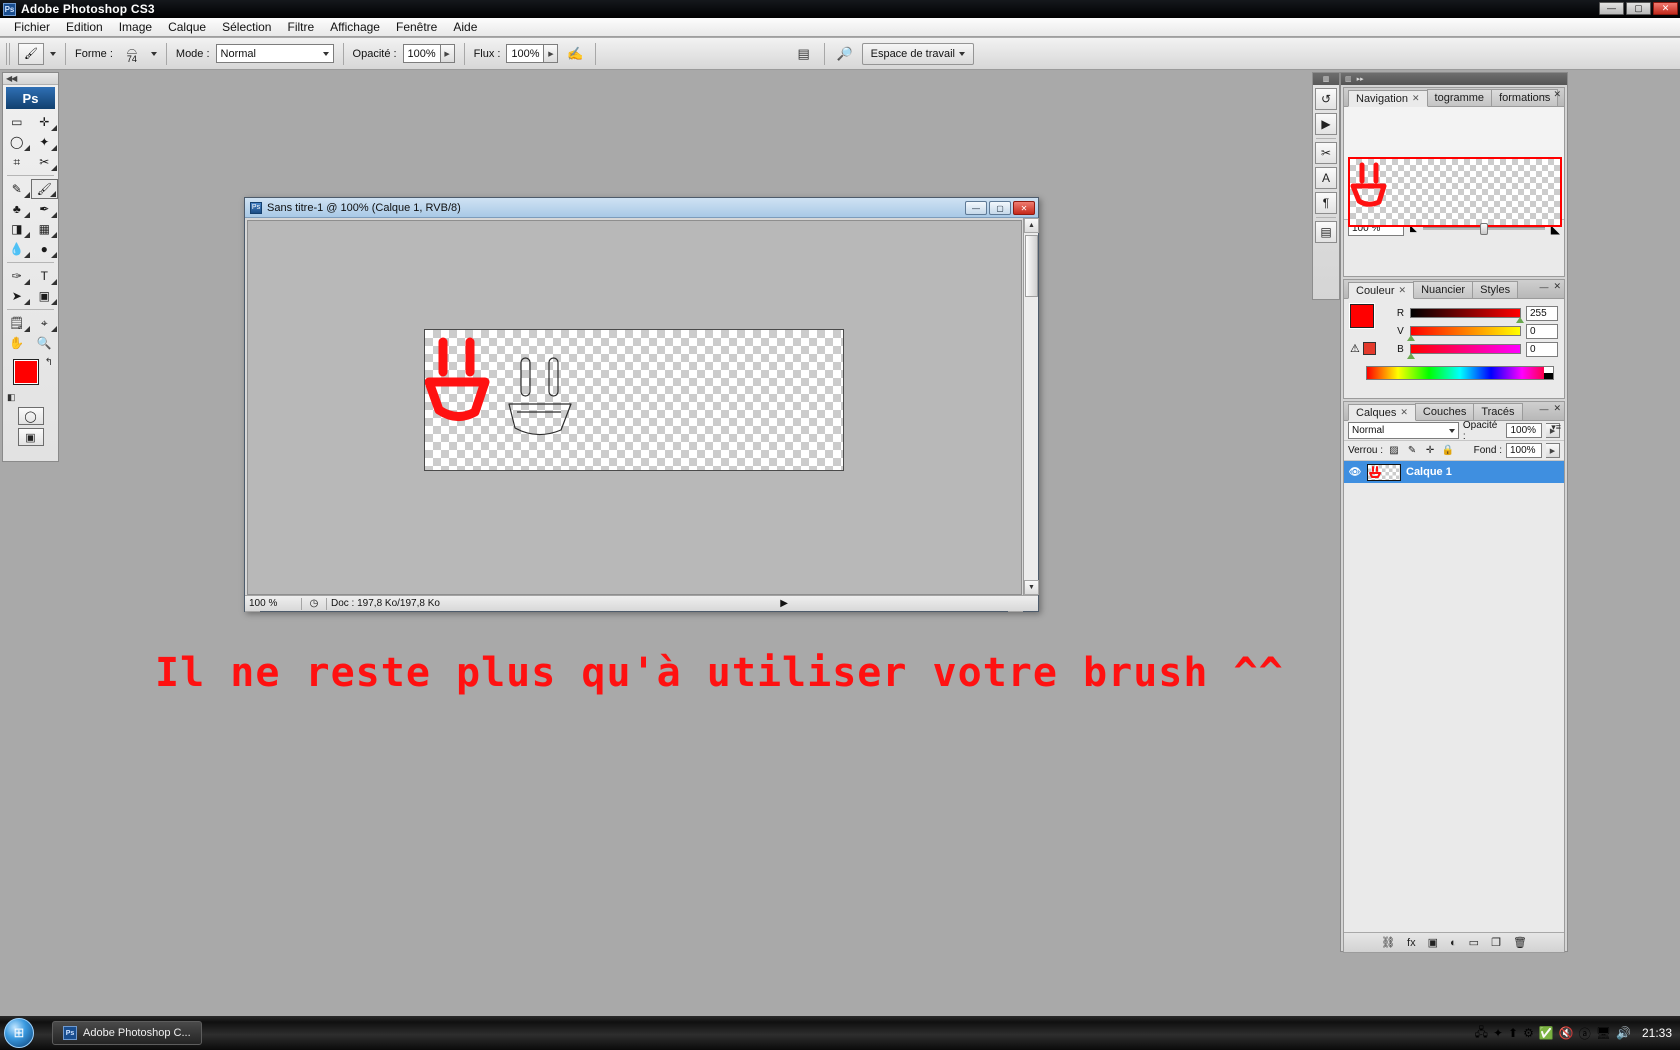 This screenshot has width=1680, height=1050. I want to click on spectrum-black-white-end, so click(1548, 373).